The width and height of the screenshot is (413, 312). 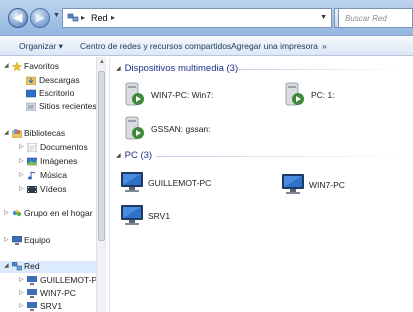 I want to click on navigation-scrollbar: ▲, so click(x=101, y=184).